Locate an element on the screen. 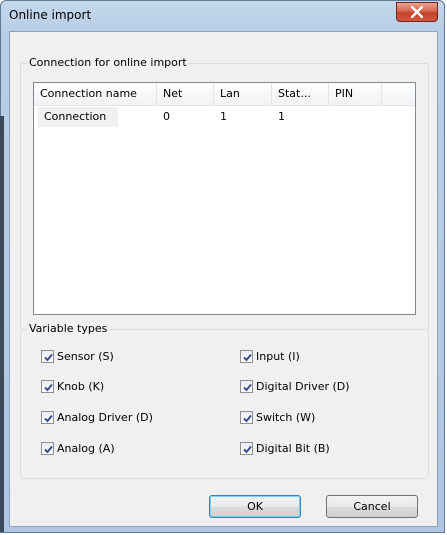 The image size is (447, 535). checkbox-sensor: Sensor (S) is located at coordinates (77, 356).